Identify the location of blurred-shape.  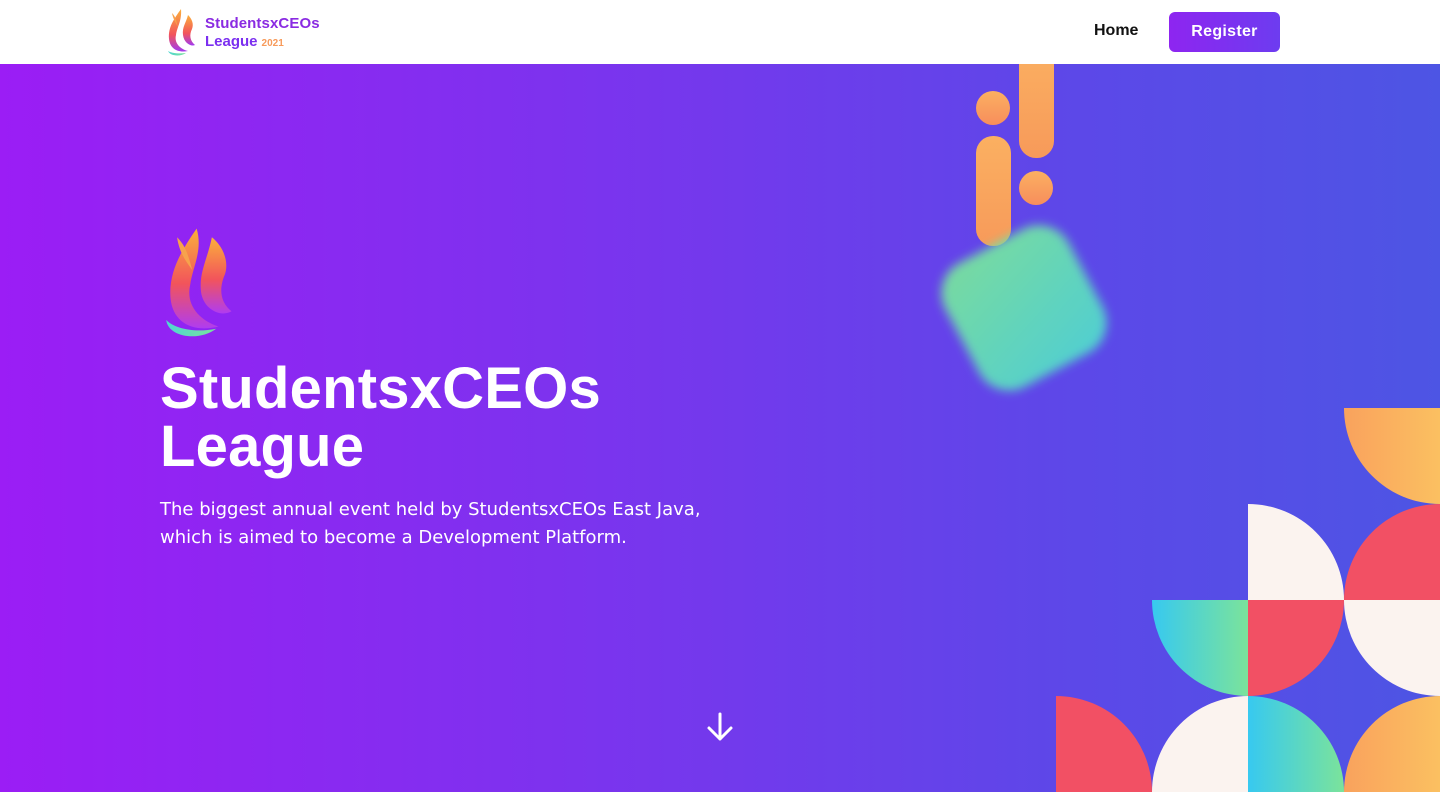
(1024, 308).